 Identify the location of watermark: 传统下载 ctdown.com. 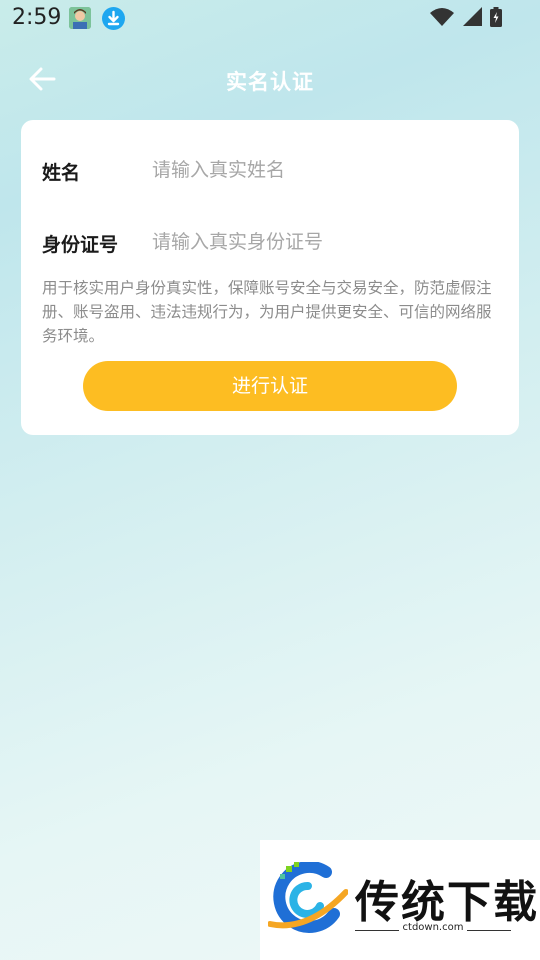
(400, 900).